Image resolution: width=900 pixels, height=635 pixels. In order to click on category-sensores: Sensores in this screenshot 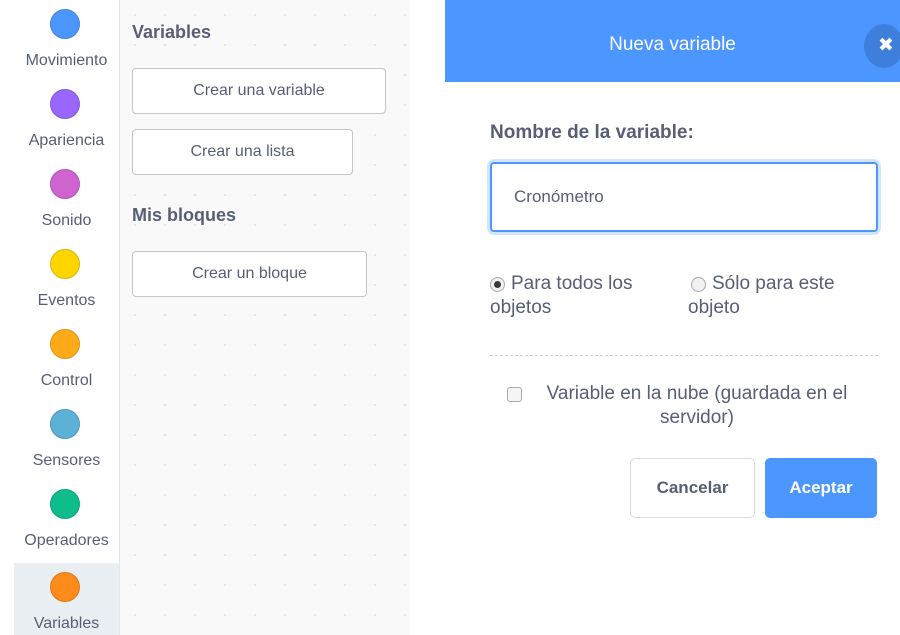, I will do `click(66, 440)`.